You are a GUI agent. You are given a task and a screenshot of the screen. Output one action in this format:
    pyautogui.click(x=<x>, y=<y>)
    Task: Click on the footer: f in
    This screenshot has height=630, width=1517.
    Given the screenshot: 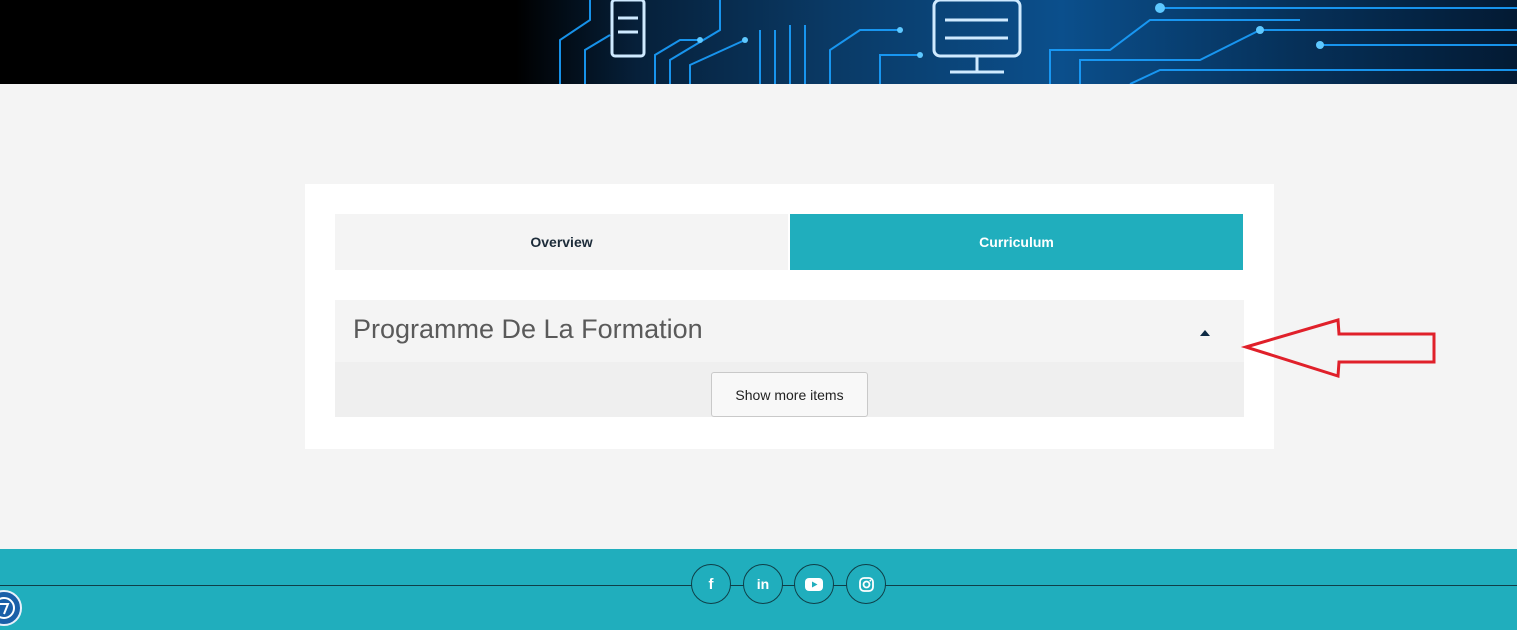 What is the action you would take?
    pyautogui.click(x=758, y=589)
    